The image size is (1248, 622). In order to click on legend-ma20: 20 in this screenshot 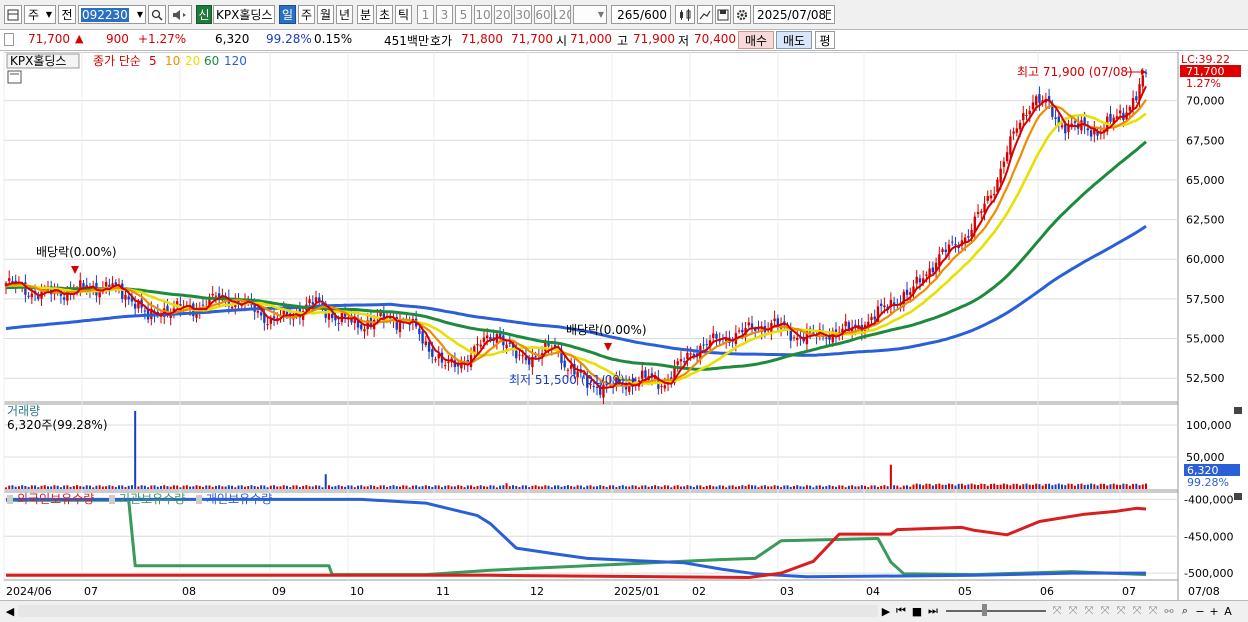, I will do `click(192, 61)`.